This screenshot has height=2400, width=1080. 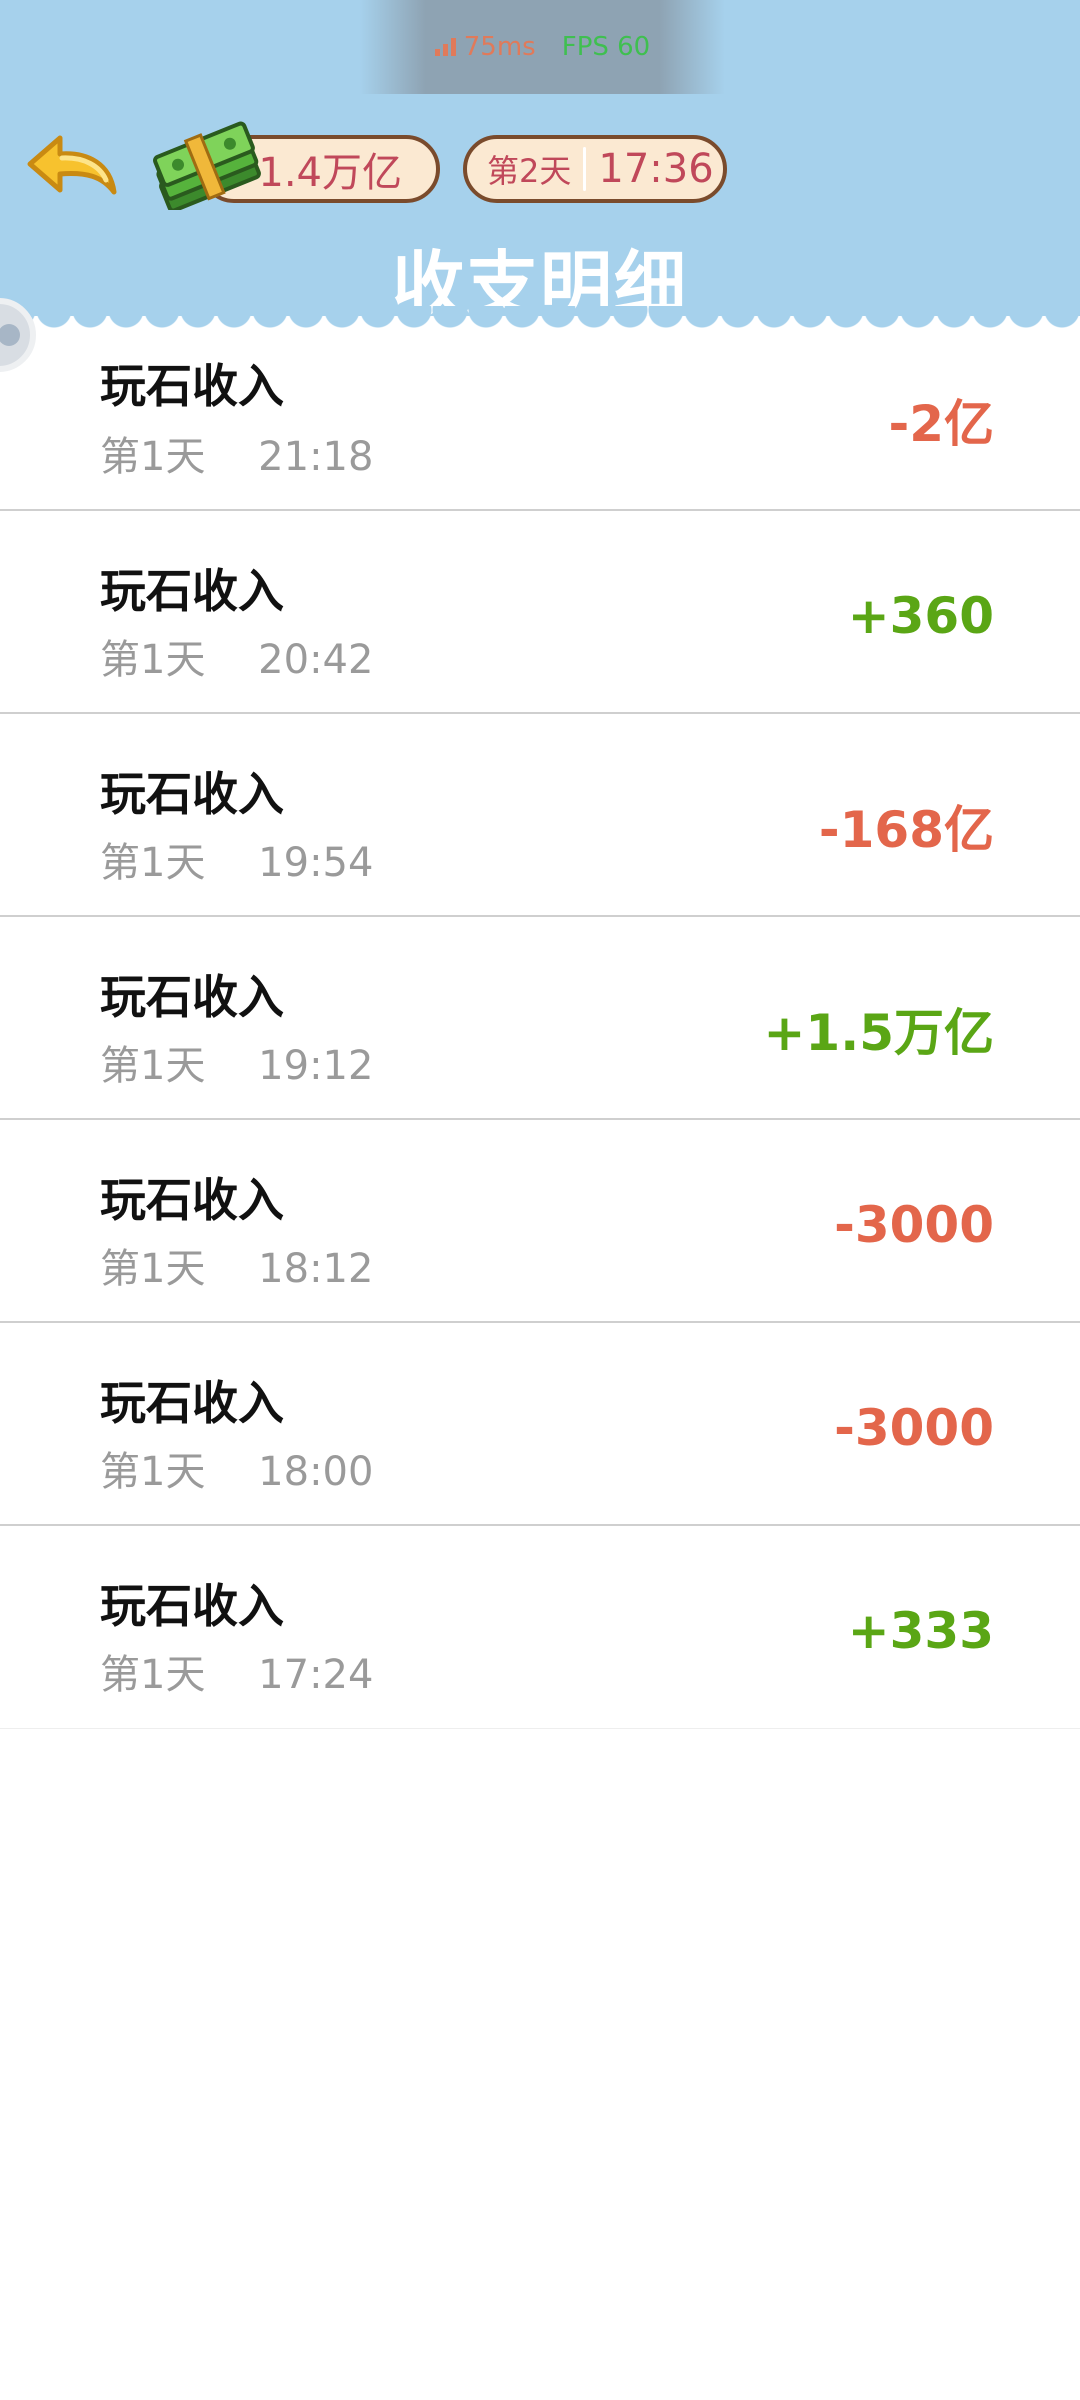 I want to click on cash-stack-icon, so click(x=207, y=165).